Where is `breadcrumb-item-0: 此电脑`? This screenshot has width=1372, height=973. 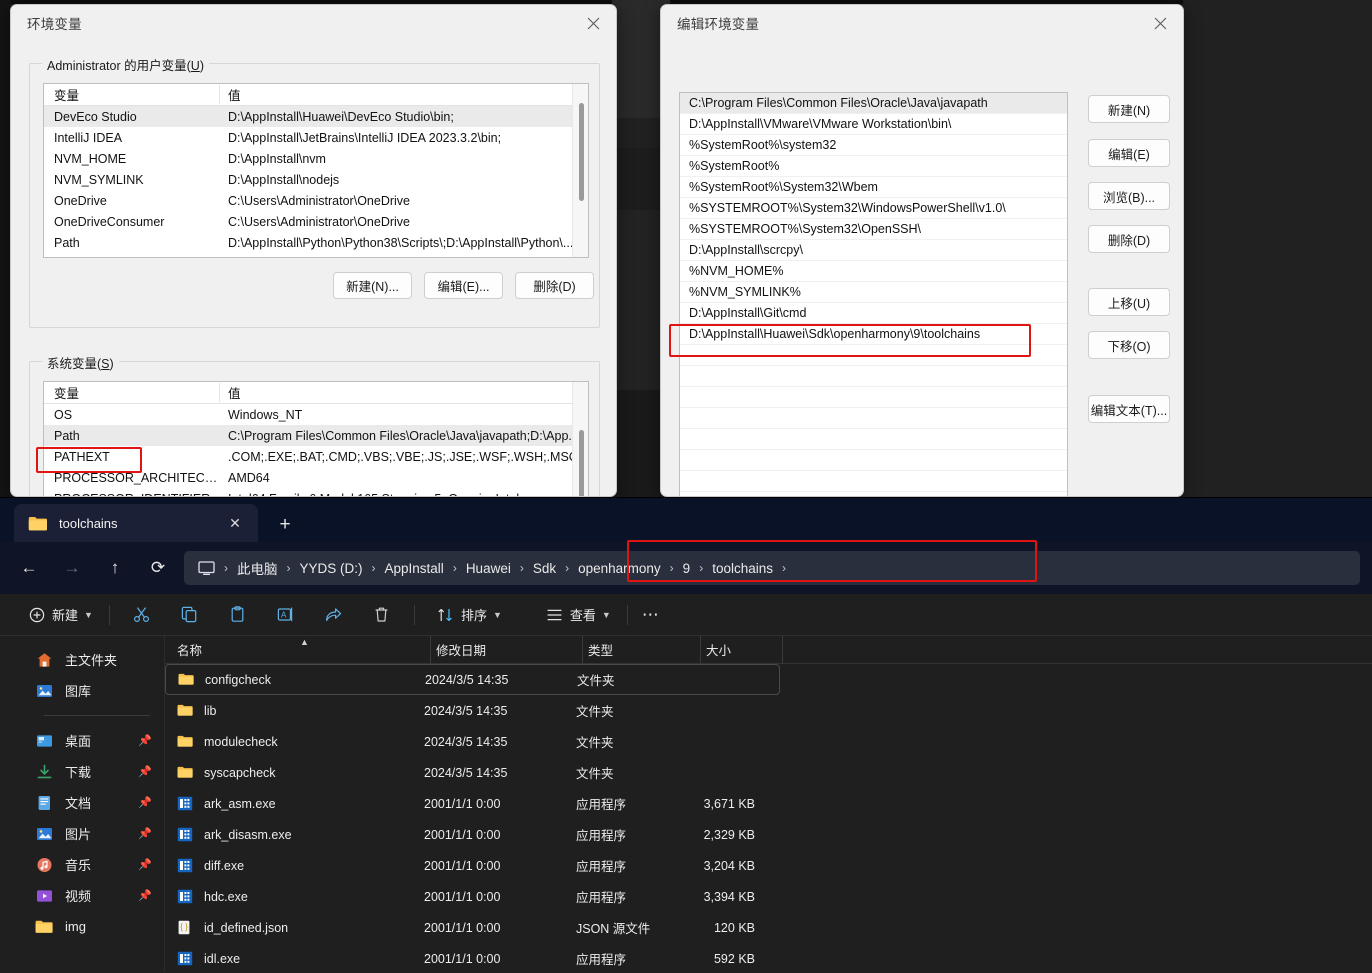 breadcrumb-item-0: 此电脑 is located at coordinates (257, 568).